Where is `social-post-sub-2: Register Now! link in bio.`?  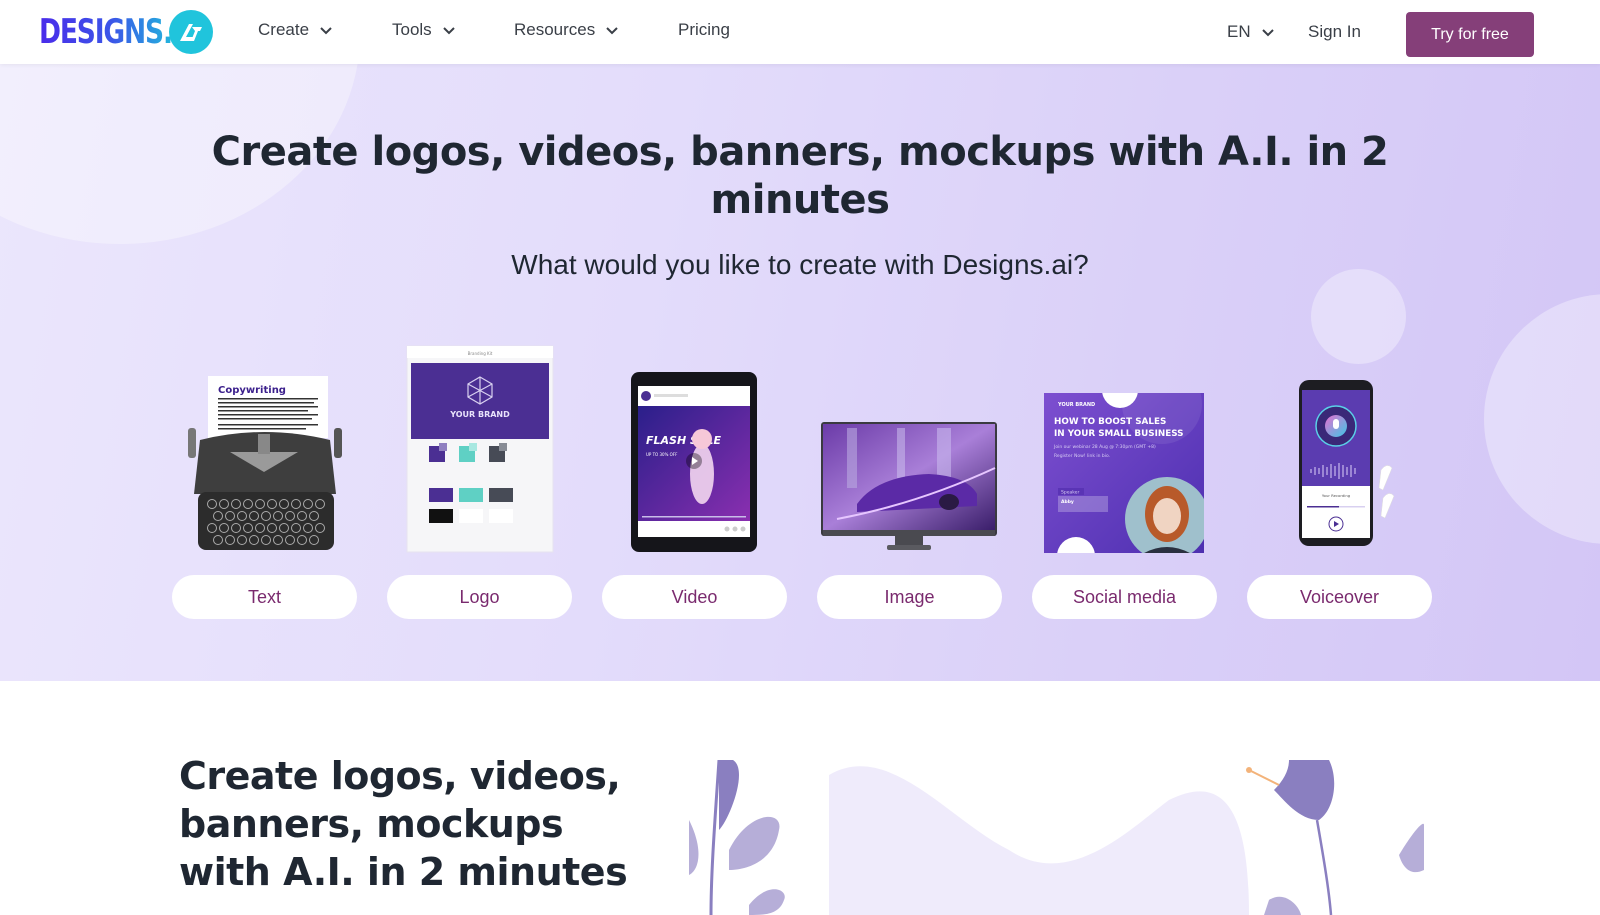
social-post-sub-2: Register Now! link in bio. is located at coordinates (1082, 456).